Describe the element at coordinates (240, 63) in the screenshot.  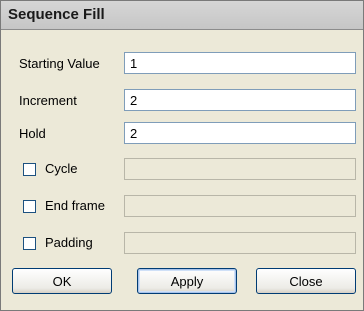
I see `starting-value-input` at that location.